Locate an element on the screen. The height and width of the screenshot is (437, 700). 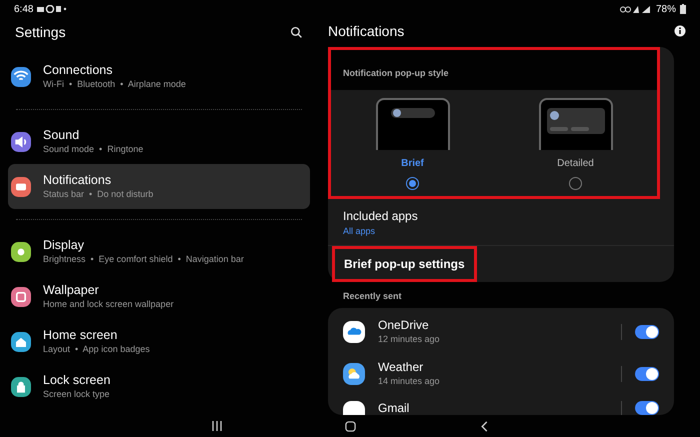
settings-item: Display Brightness • Eye comfort shield • Navigation bar is located at coordinates (159, 251).